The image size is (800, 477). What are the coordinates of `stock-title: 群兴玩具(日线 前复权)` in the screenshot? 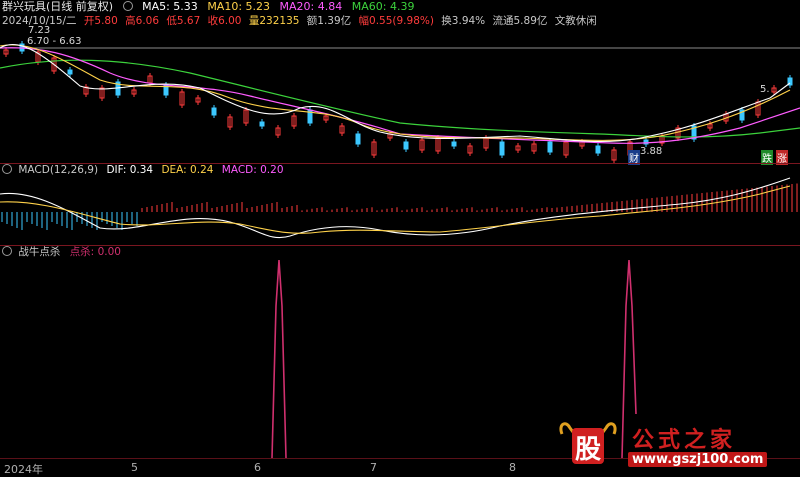 It's located at (58, 6).